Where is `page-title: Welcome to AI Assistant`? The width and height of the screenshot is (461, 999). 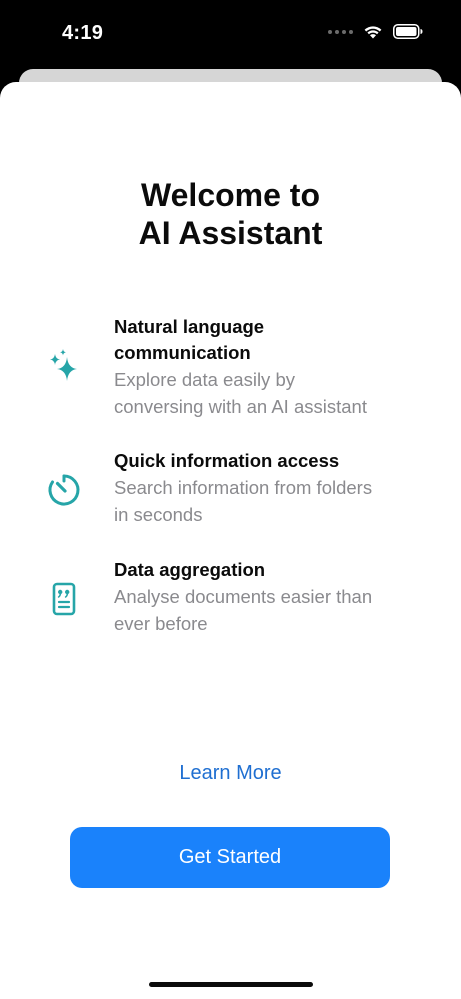
page-title: Welcome to AI Assistant is located at coordinates (230, 214).